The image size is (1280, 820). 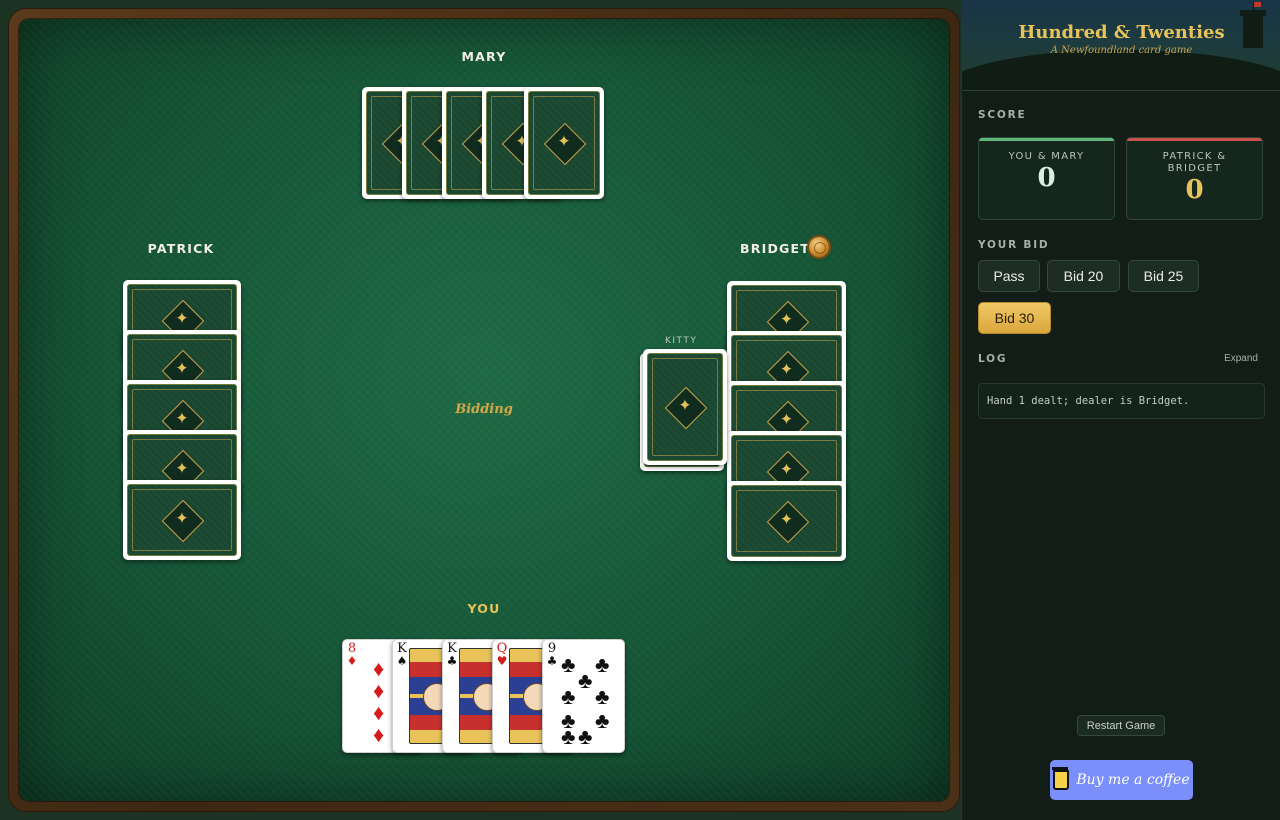 I want to click on card-suit-icon: ♠, so click(x=402, y=661).